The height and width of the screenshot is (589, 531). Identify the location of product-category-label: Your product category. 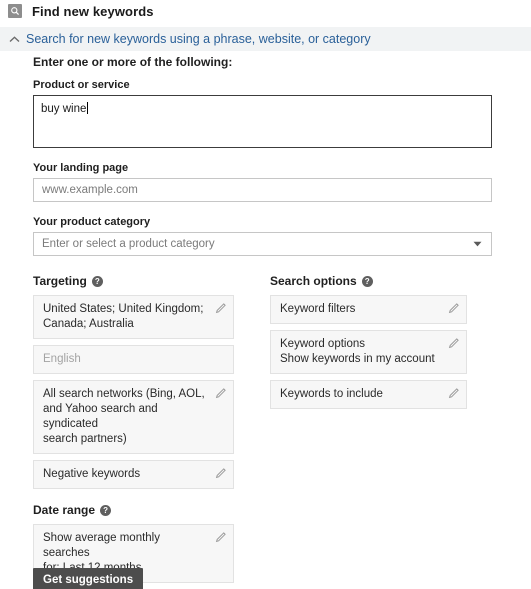
(92, 222).